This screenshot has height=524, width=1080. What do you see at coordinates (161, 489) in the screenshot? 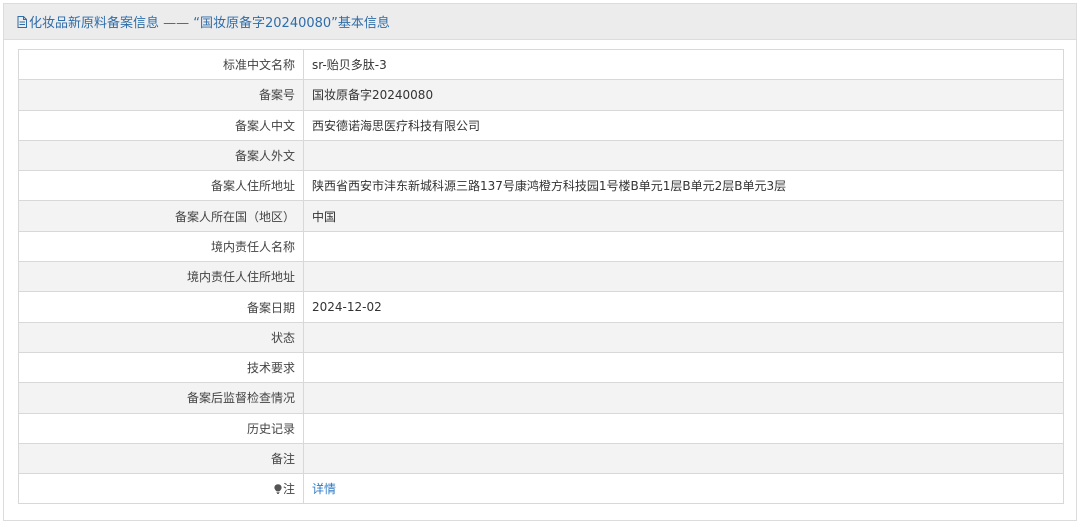
I see `note-label-cell: 注` at bounding box center [161, 489].